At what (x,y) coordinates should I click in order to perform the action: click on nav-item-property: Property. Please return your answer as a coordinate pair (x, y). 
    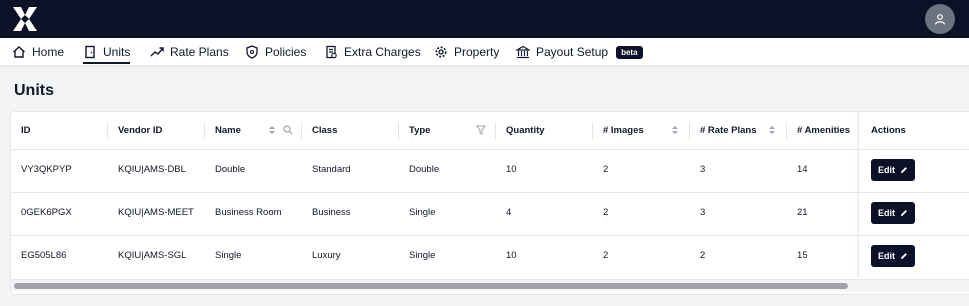
    Looking at the image, I should click on (466, 52).